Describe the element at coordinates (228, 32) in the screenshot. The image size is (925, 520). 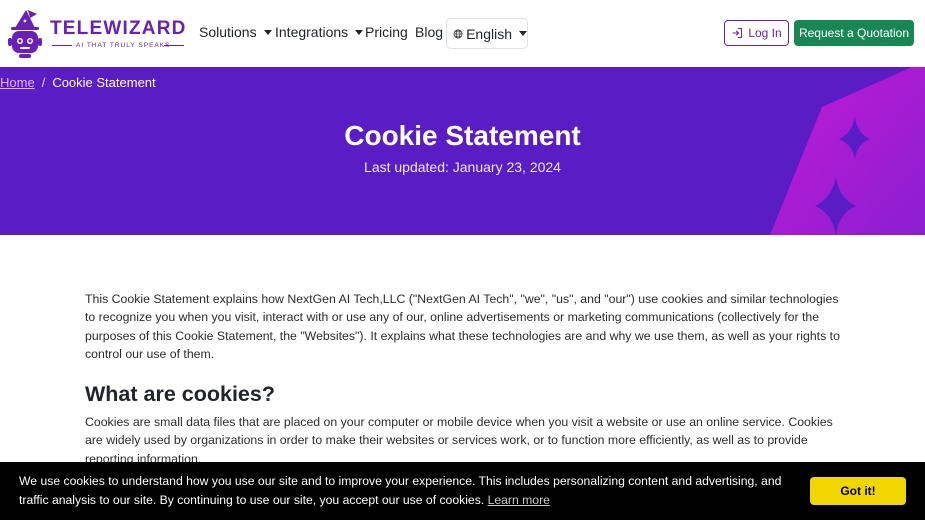
I see `nav-solutions-label: Solutions` at that location.